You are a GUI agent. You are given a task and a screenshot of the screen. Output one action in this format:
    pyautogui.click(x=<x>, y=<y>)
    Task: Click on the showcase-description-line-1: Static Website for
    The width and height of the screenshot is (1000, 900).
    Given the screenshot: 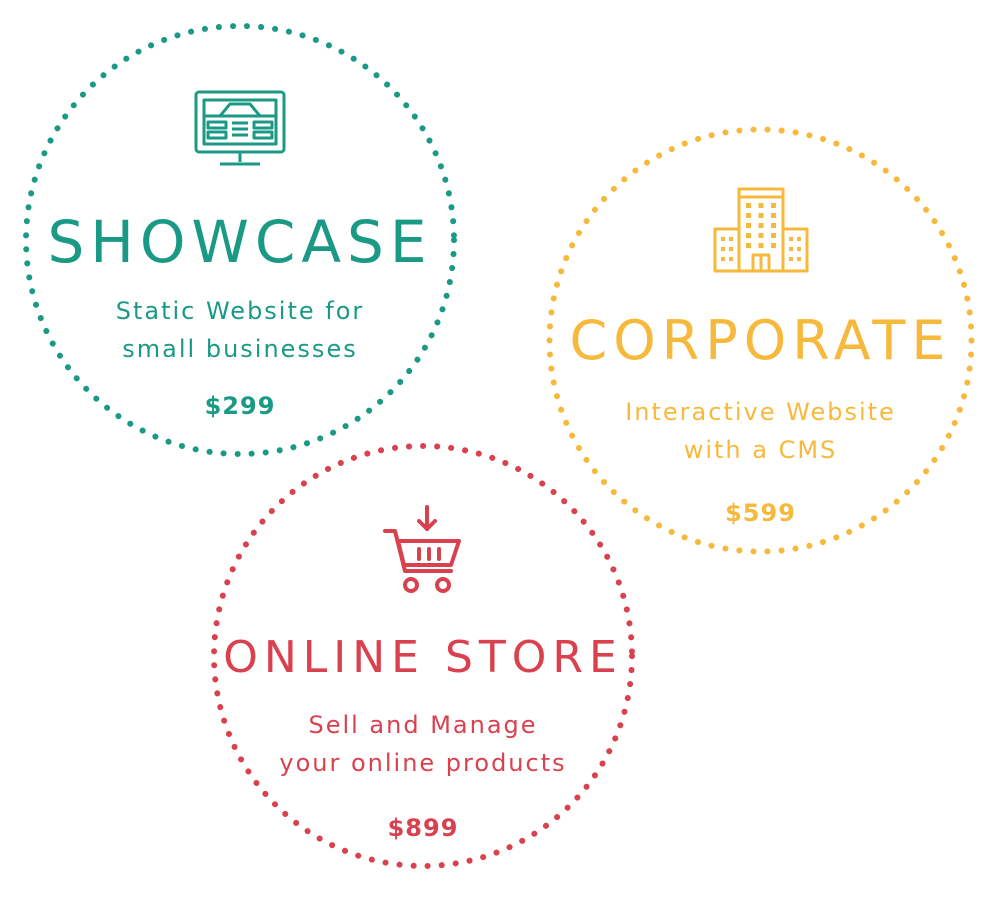 What is the action you would take?
    pyautogui.click(x=240, y=311)
    